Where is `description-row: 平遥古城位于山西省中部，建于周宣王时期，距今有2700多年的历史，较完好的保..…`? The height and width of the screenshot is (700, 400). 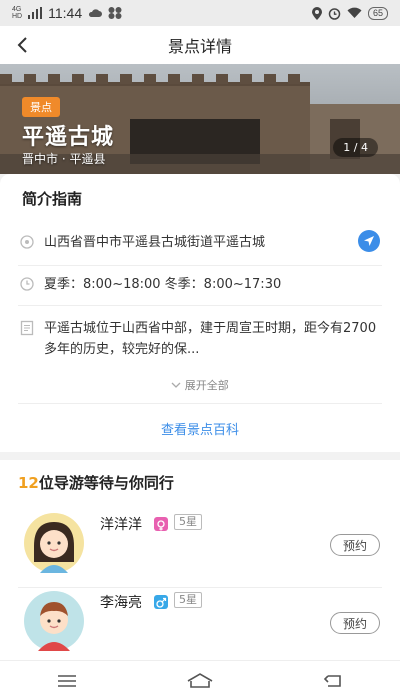
description-row: 平遥古城位于山西省中部，建于周宣王时期，距今有2700多年的历史，较完好的保..… is located at coordinates (200, 359).